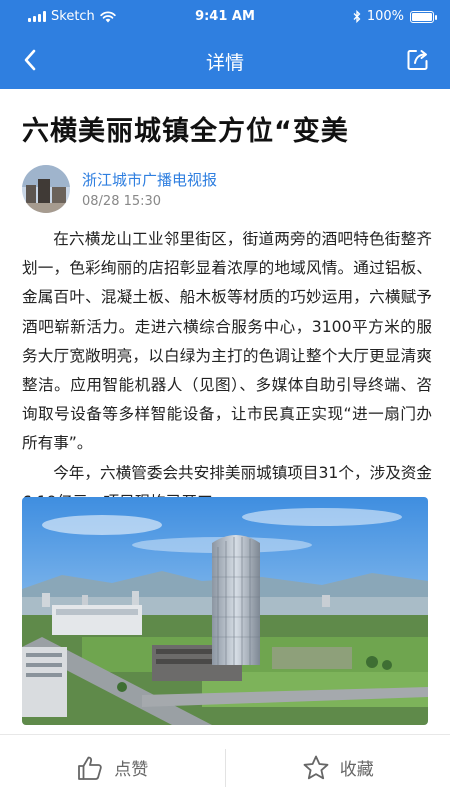  I want to click on avatar-image, so click(46, 189).